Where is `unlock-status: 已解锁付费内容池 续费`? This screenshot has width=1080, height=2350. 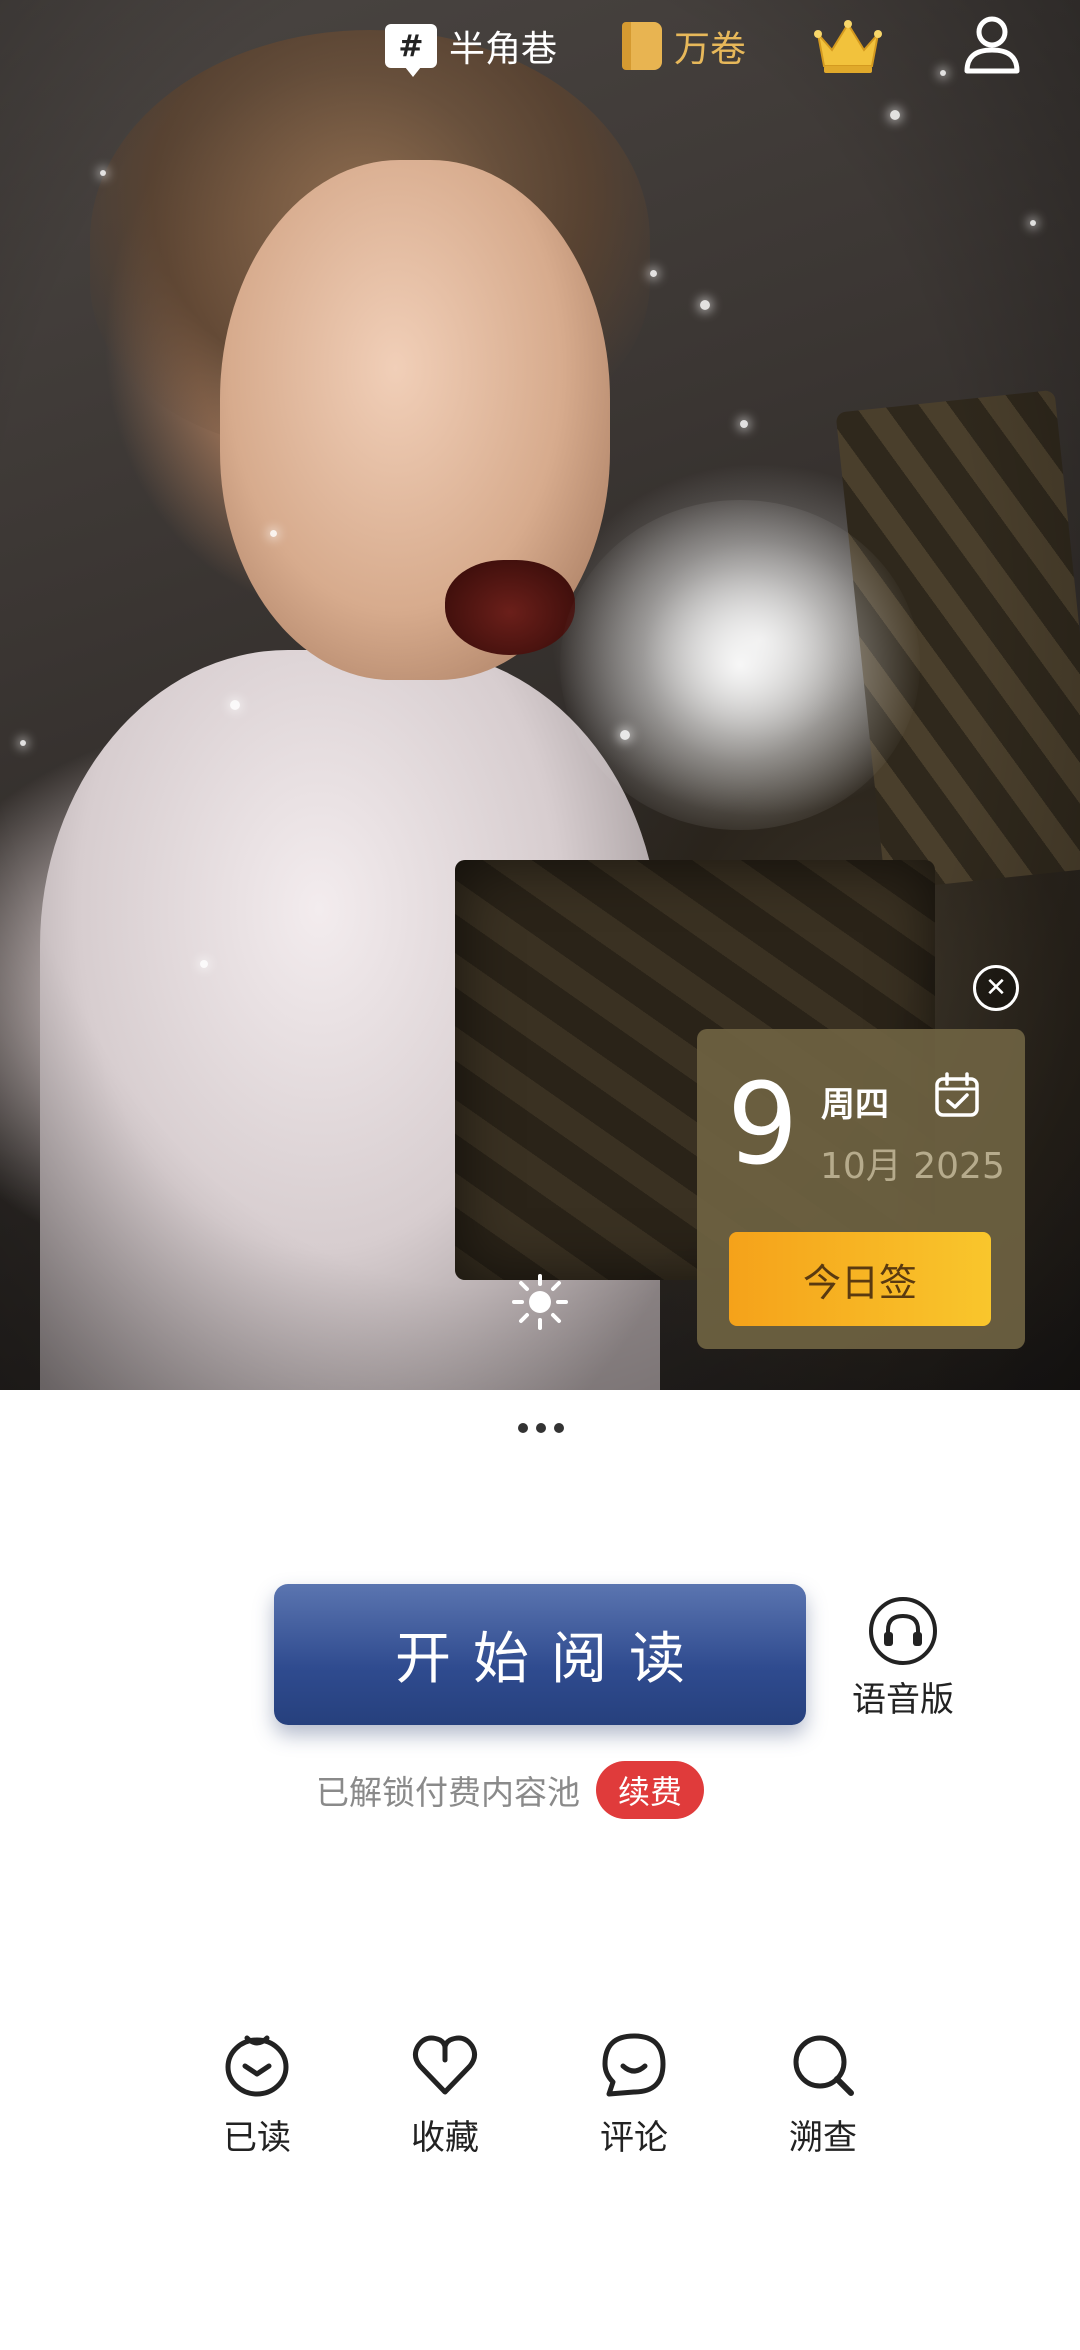
unlock-status: 已解锁付费内容池 续费 is located at coordinates (510, 1790).